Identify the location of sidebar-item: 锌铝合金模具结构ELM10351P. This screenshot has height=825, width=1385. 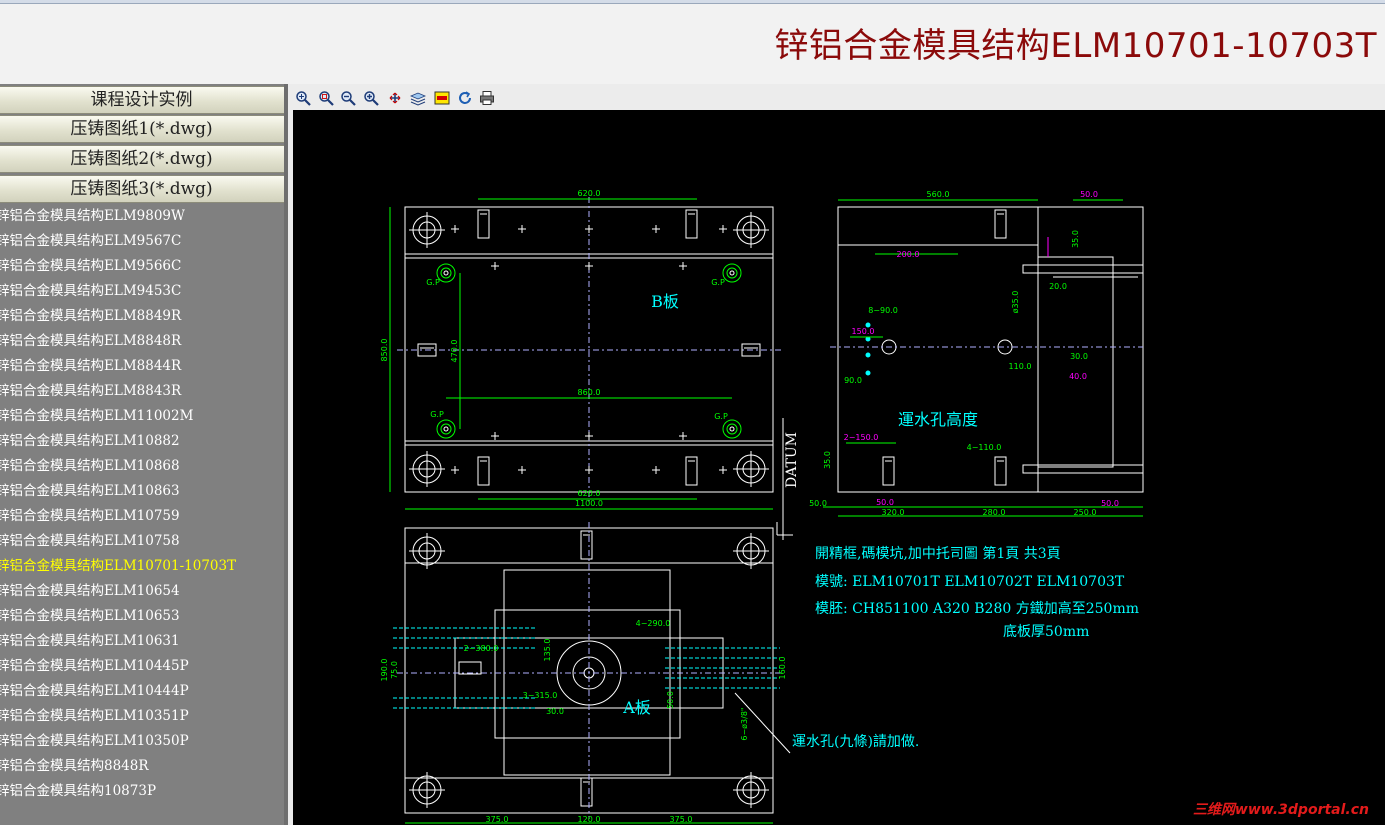
(94, 716).